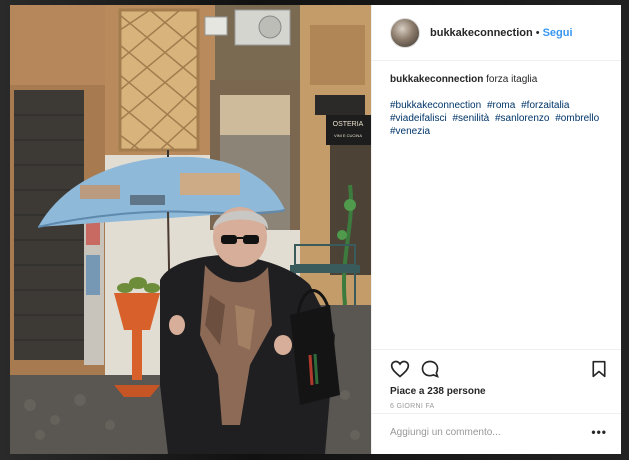 The height and width of the screenshot is (460, 629). What do you see at coordinates (599, 432) in the screenshot?
I see `more-options-button: •••` at bounding box center [599, 432].